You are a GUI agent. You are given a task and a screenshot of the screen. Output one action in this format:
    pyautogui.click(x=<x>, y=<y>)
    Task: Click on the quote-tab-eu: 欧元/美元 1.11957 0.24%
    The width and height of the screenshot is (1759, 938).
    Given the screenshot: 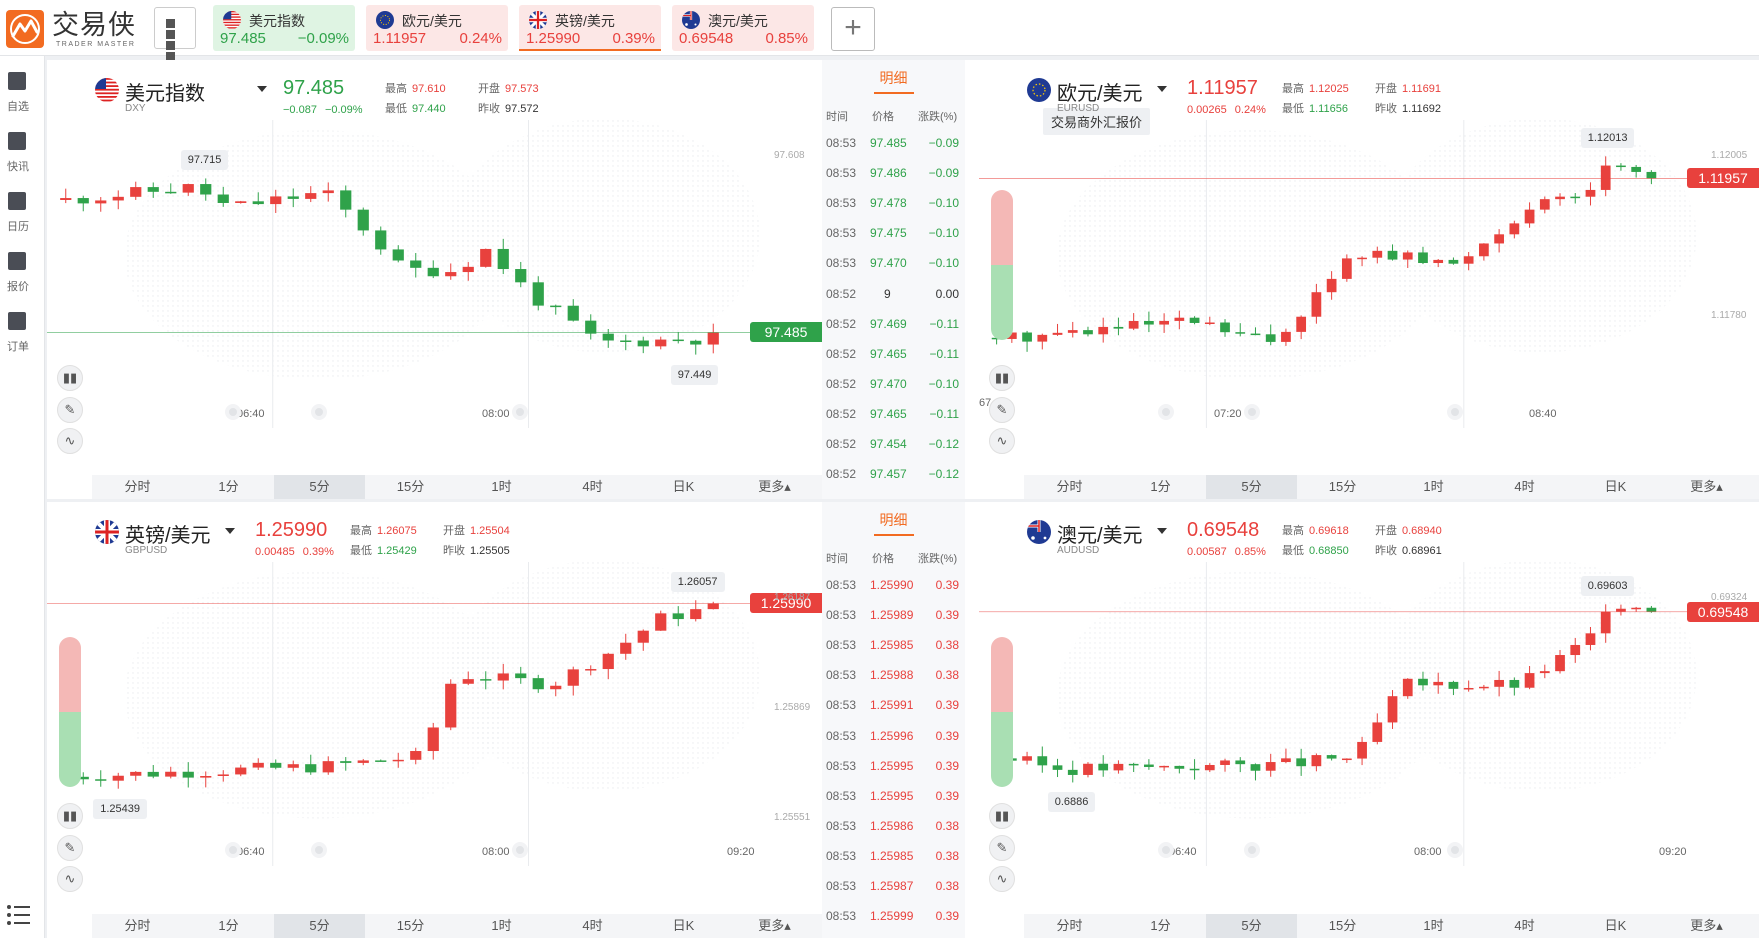 What is the action you would take?
    pyautogui.click(x=437, y=28)
    